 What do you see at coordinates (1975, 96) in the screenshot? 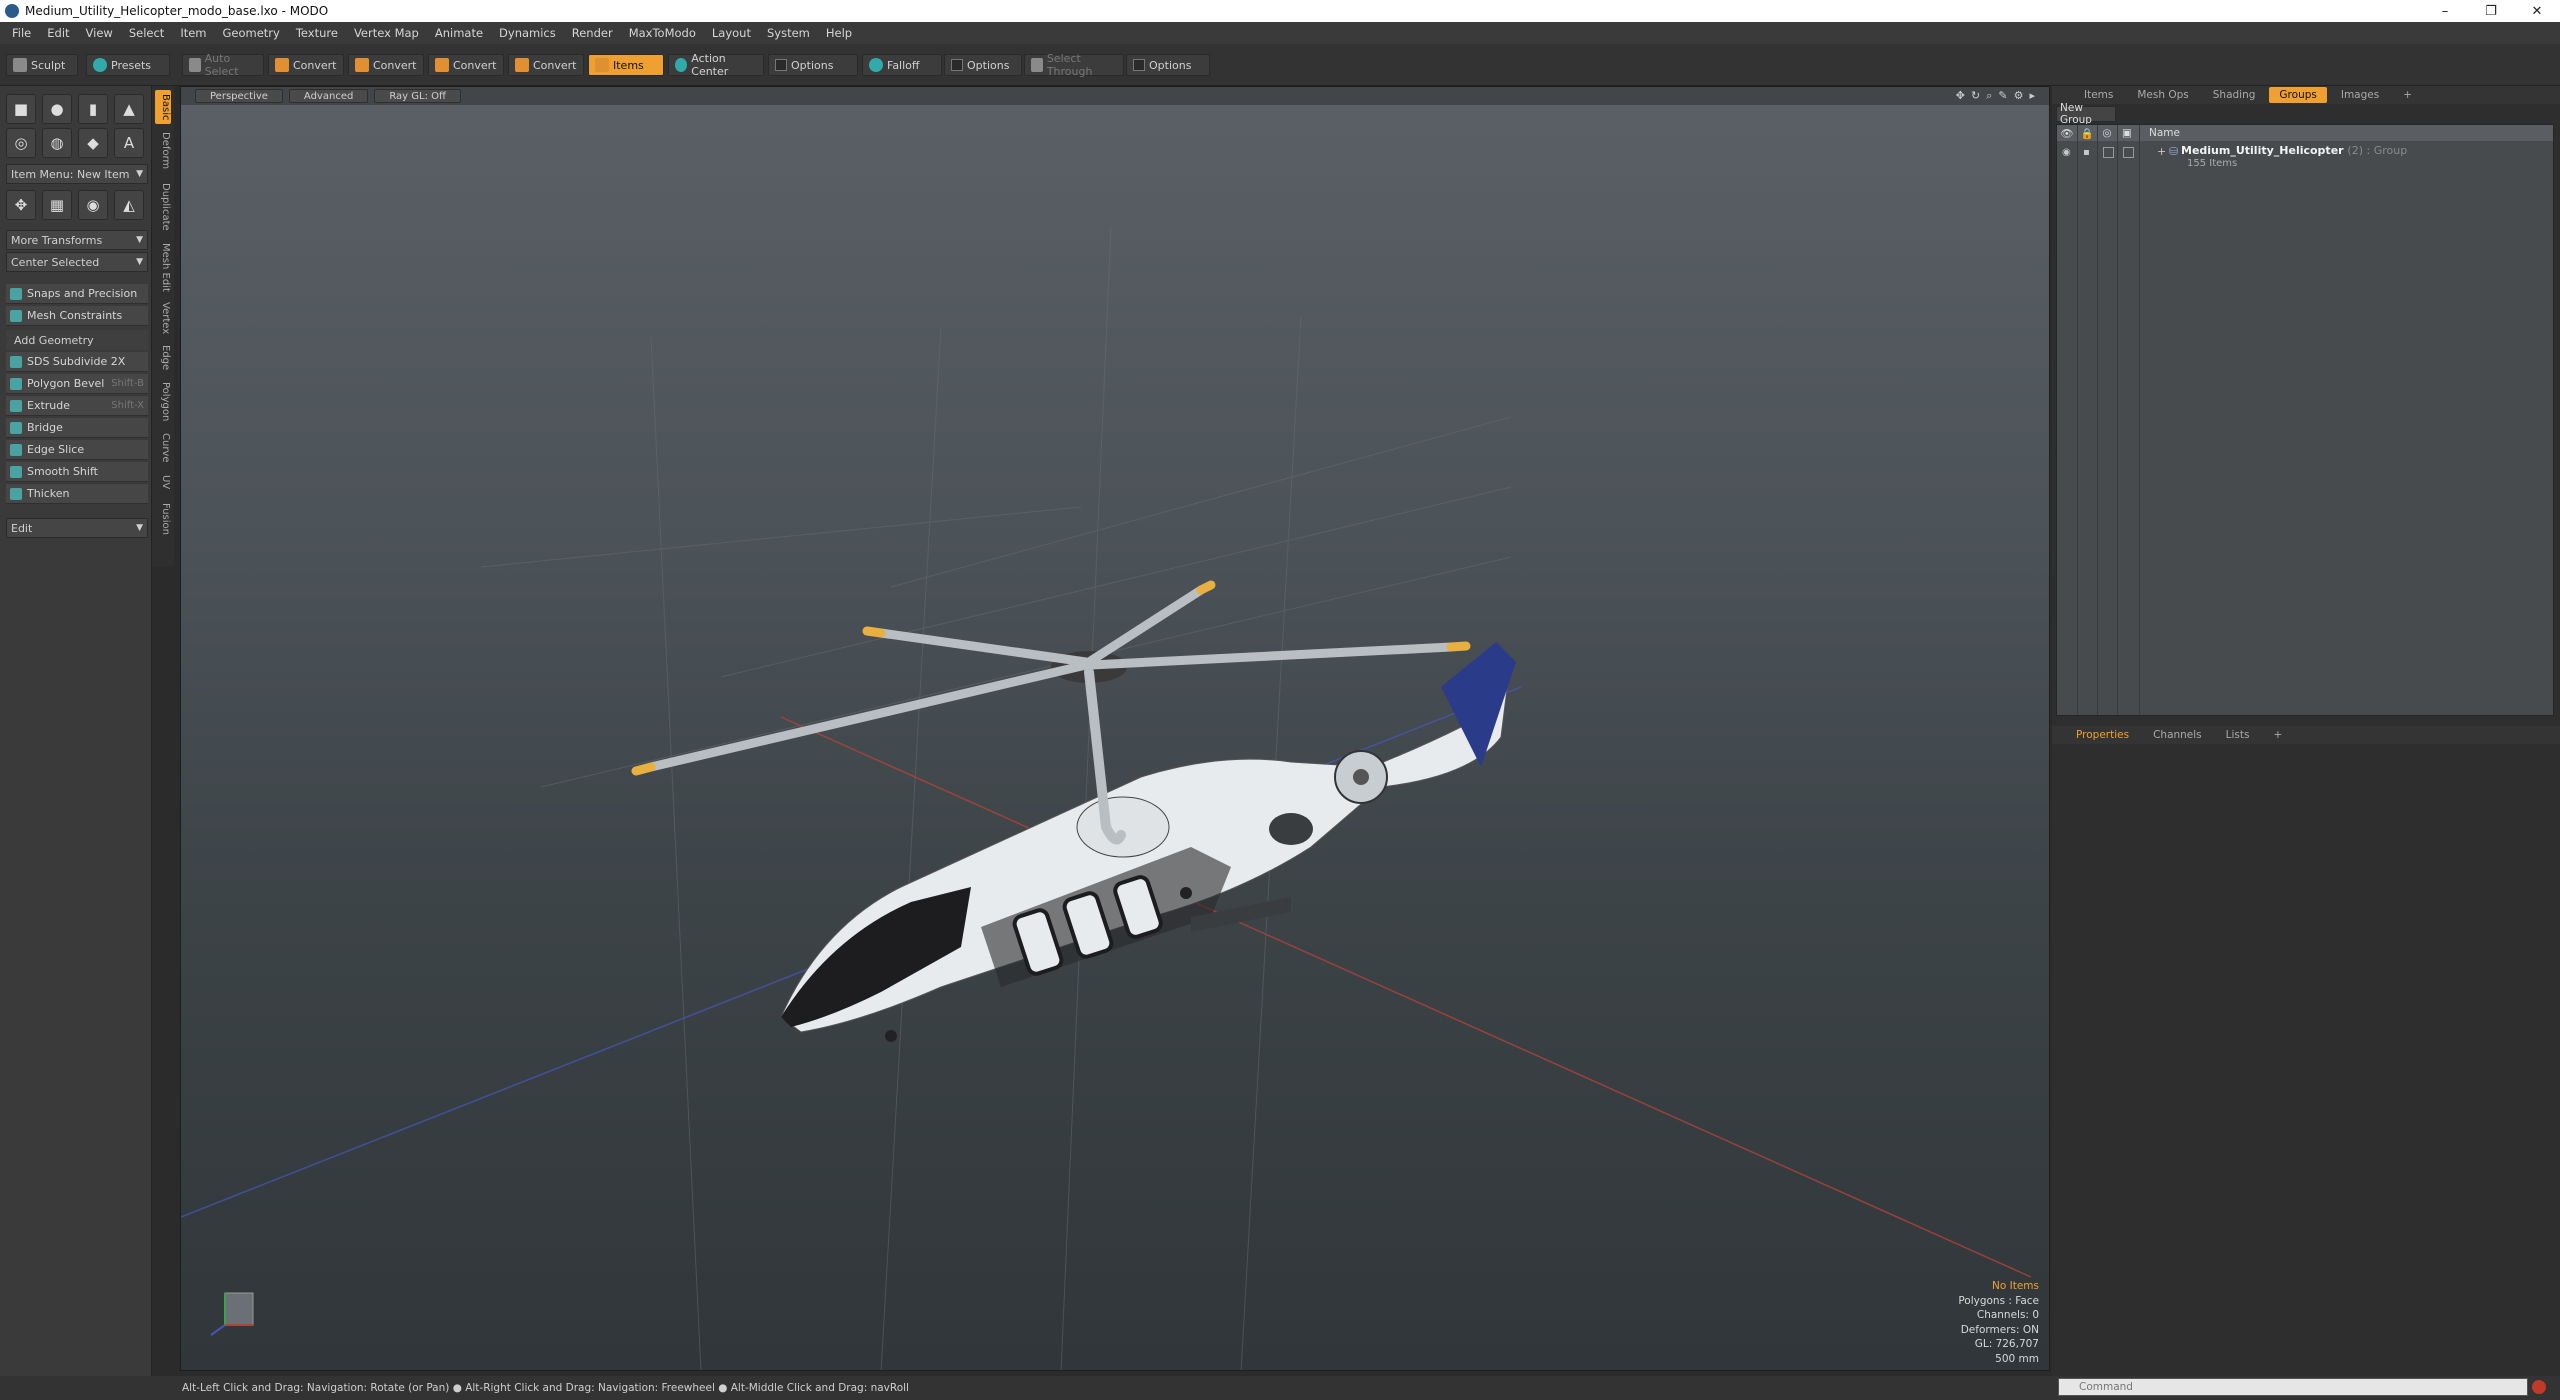
I see `rotate-icon: ↻` at bounding box center [1975, 96].